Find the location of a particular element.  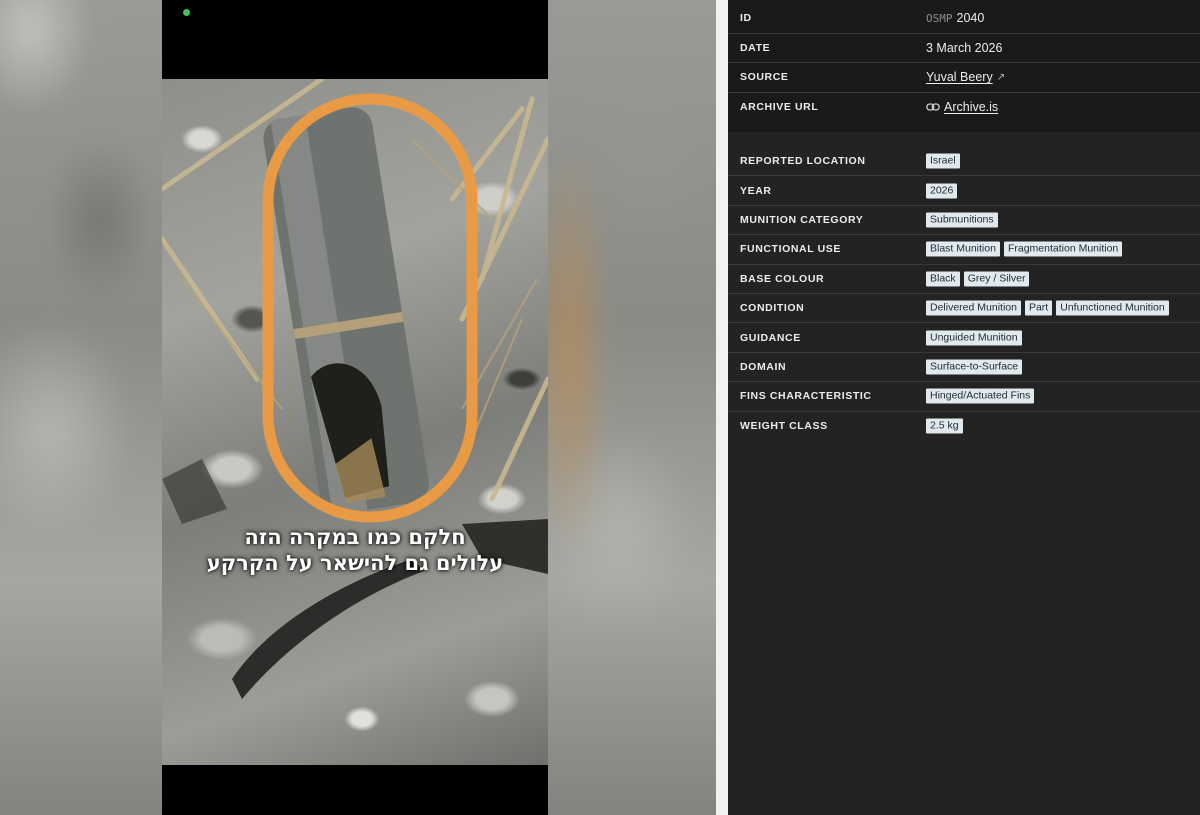

tag: Hinged/Actuated Fins is located at coordinates (980, 396).